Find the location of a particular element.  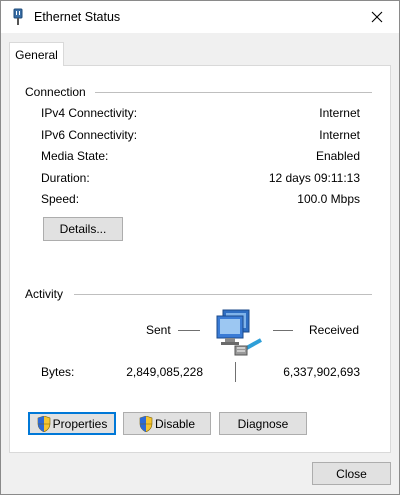

properties-button-label: Properties is located at coordinates (80, 423).